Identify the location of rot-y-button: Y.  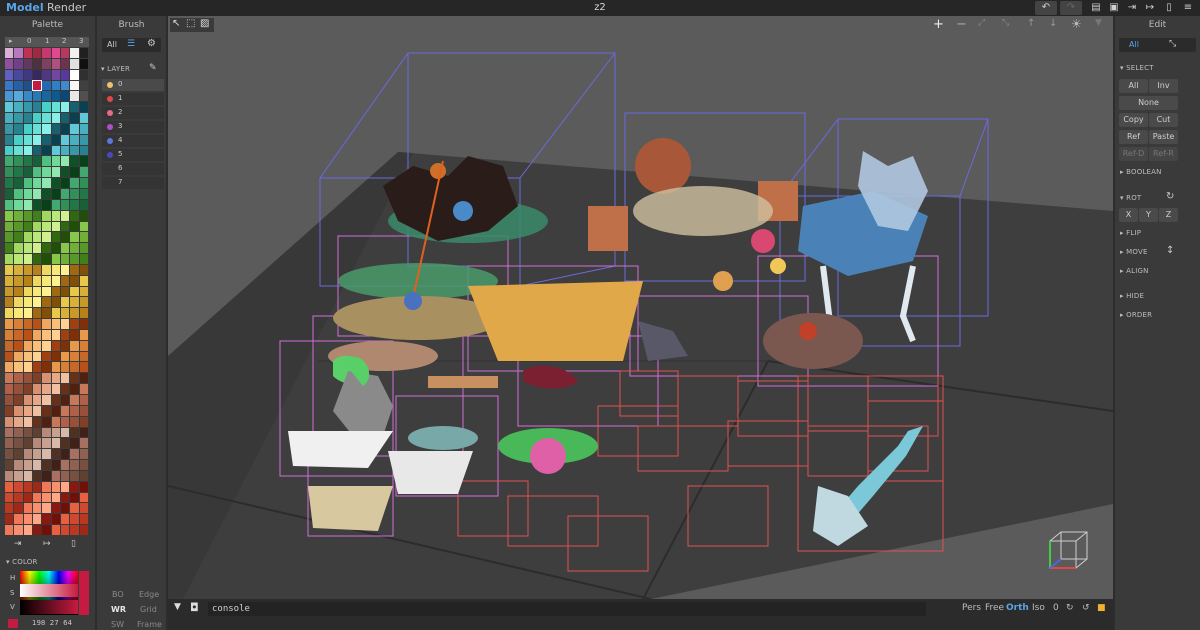
(1148, 215).